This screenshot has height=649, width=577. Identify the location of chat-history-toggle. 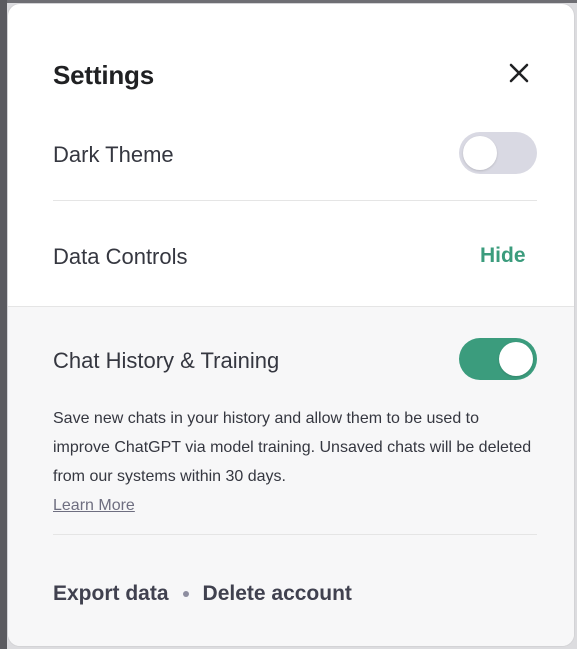
(498, 359).